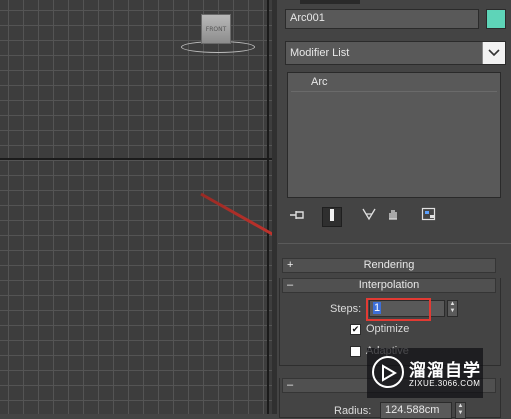 Image resolution: width=511 pixels, height=419 pixels. What do you see at coordinates (355, 329) in the screenshot?
I see `optimize-checkbox: ✔` at bounding box center [355, 329].